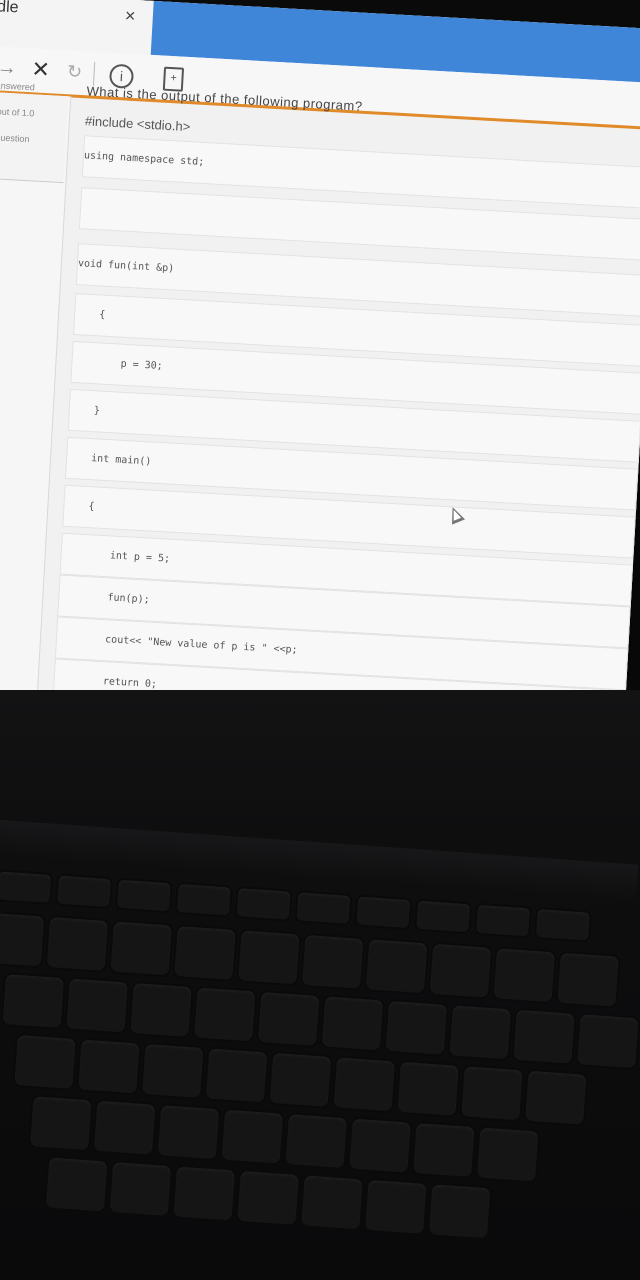 The width and height of the screenshot is (640, 1280). I want to click on reload-icon: ↻, so click(74, 71).